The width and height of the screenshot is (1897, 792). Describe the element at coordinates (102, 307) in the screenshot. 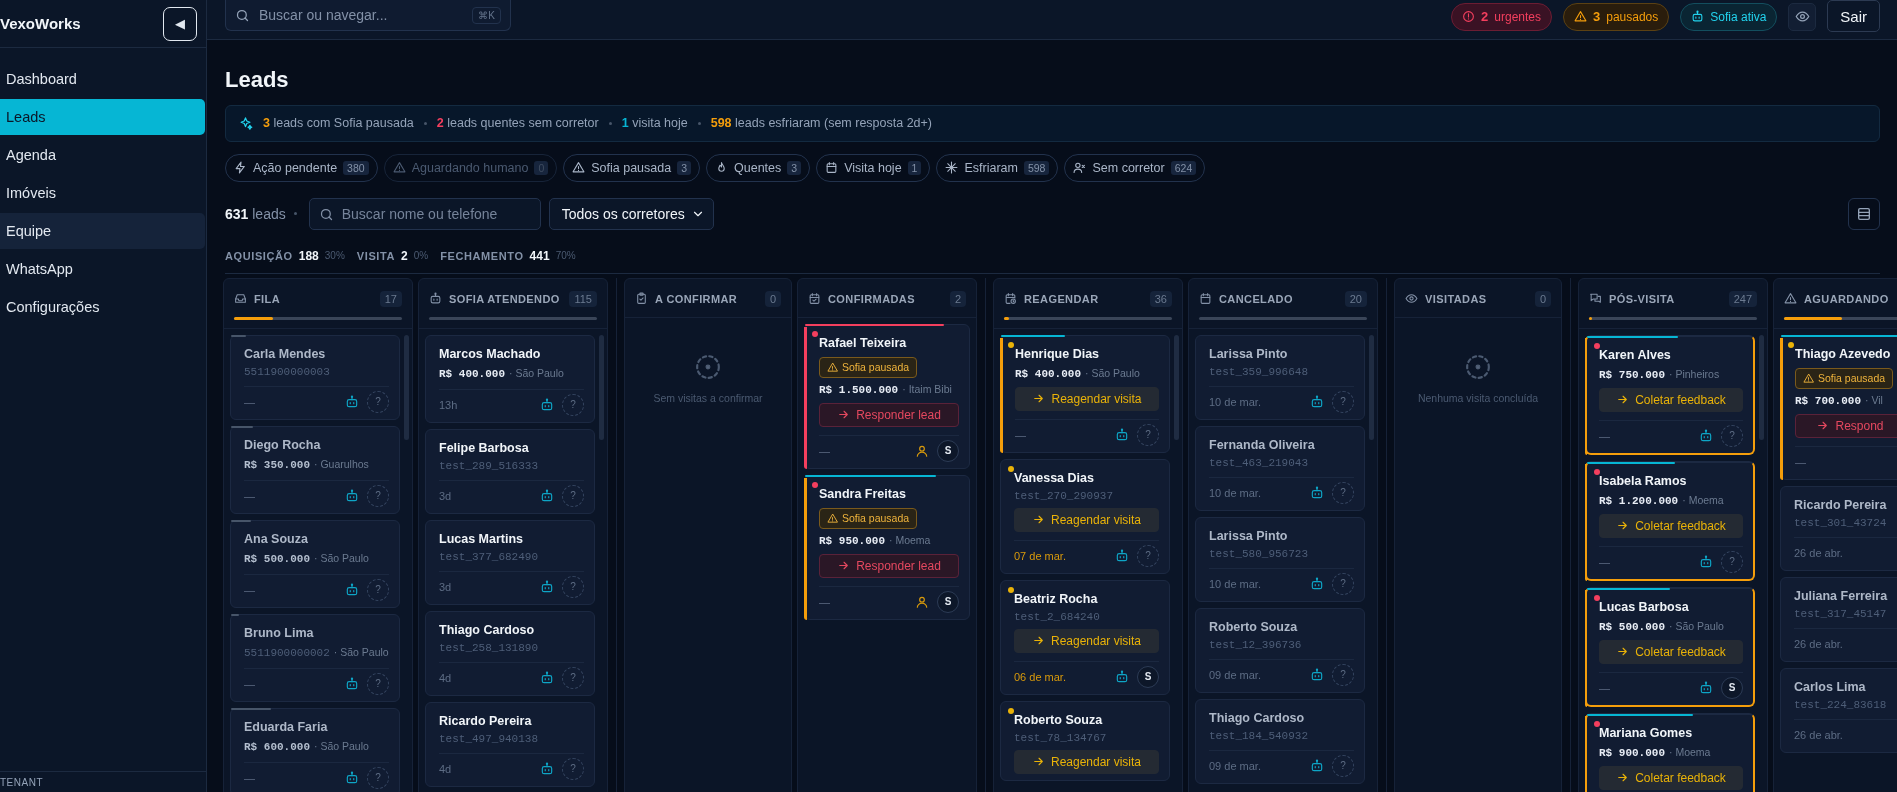

I see `nav-item: Configurações` at that location.